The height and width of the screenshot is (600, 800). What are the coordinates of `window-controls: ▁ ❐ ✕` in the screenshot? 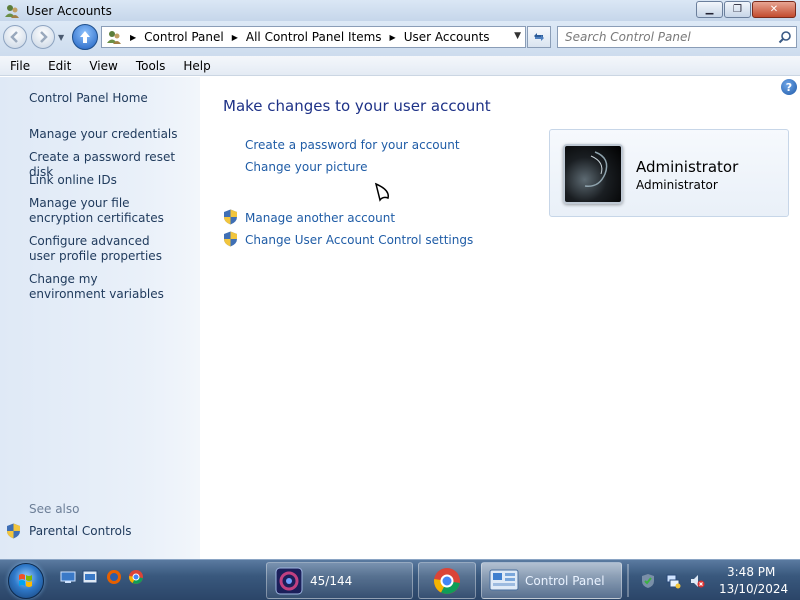 It's located at (746, 9).